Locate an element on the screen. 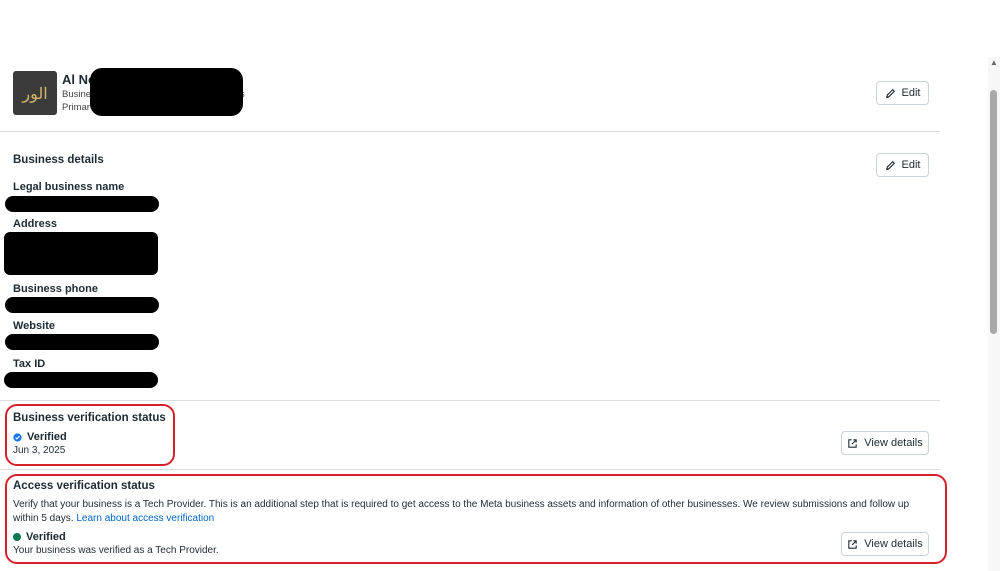  edit-profile-button: Edit is located at coordinates (902, 93).